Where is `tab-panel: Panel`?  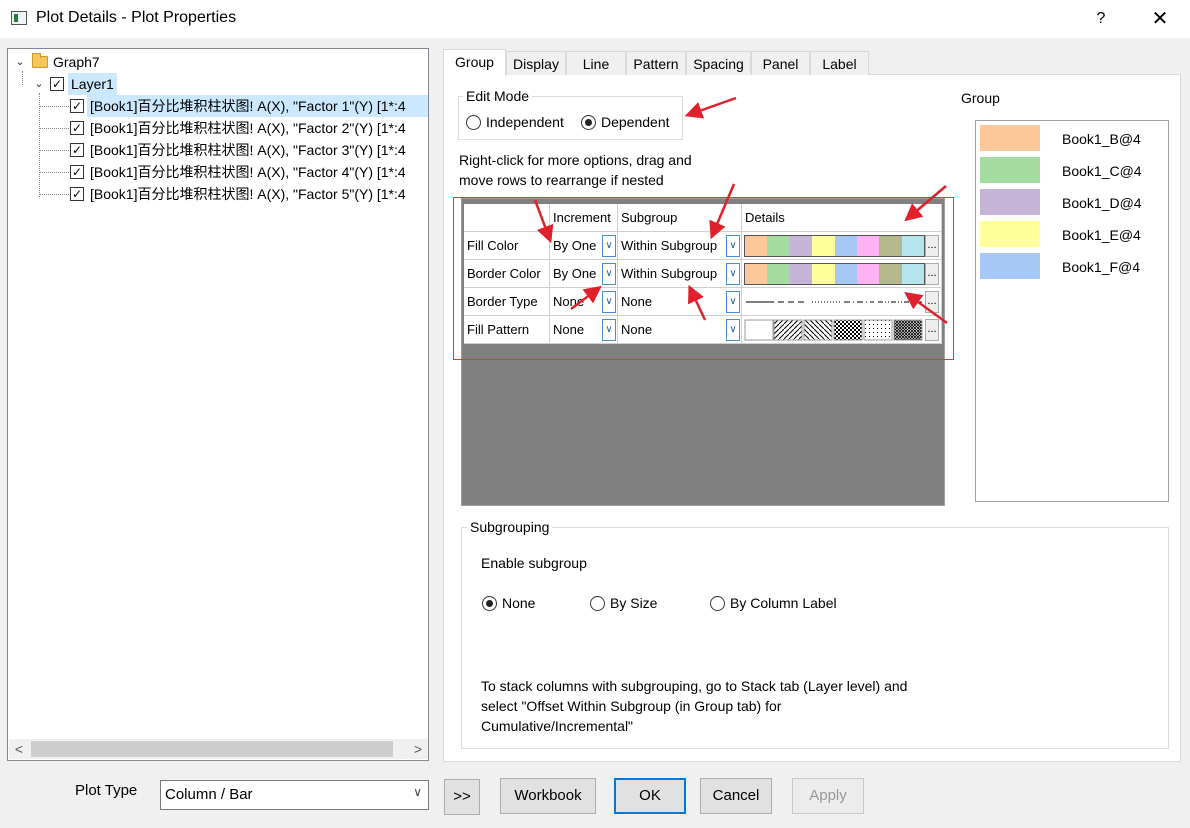
tab-panel: Panel is located at coordinates (780, 63).